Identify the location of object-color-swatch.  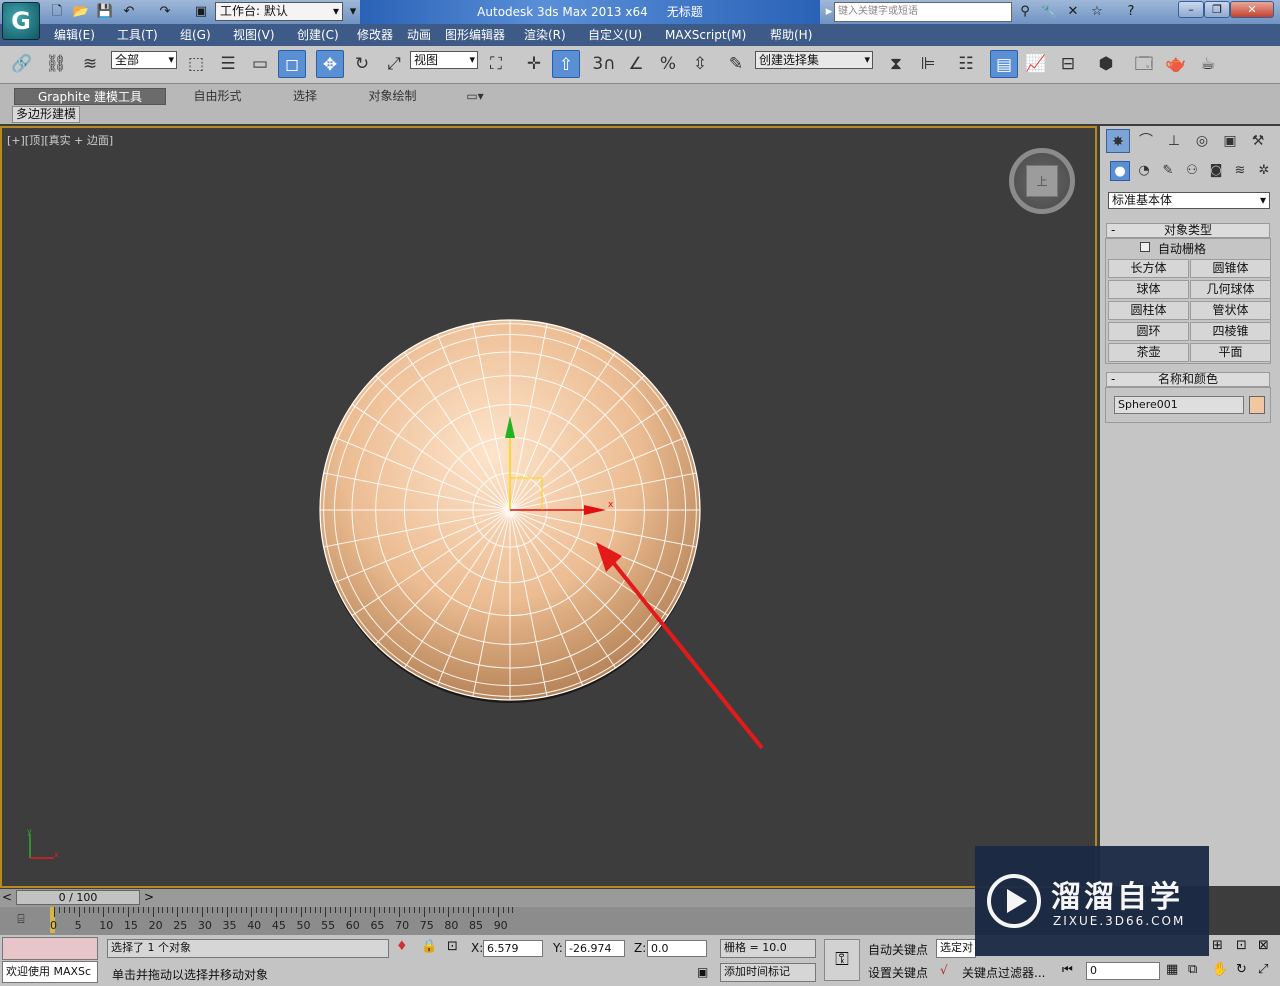
(1257, 405).